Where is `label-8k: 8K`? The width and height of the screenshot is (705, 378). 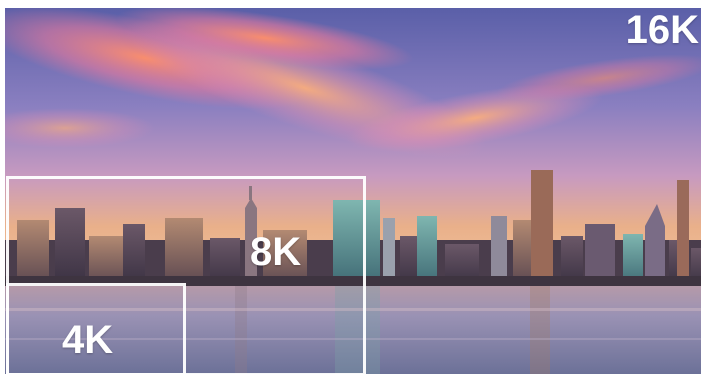 label-8k: 8K is located at coordinates (276, 252).